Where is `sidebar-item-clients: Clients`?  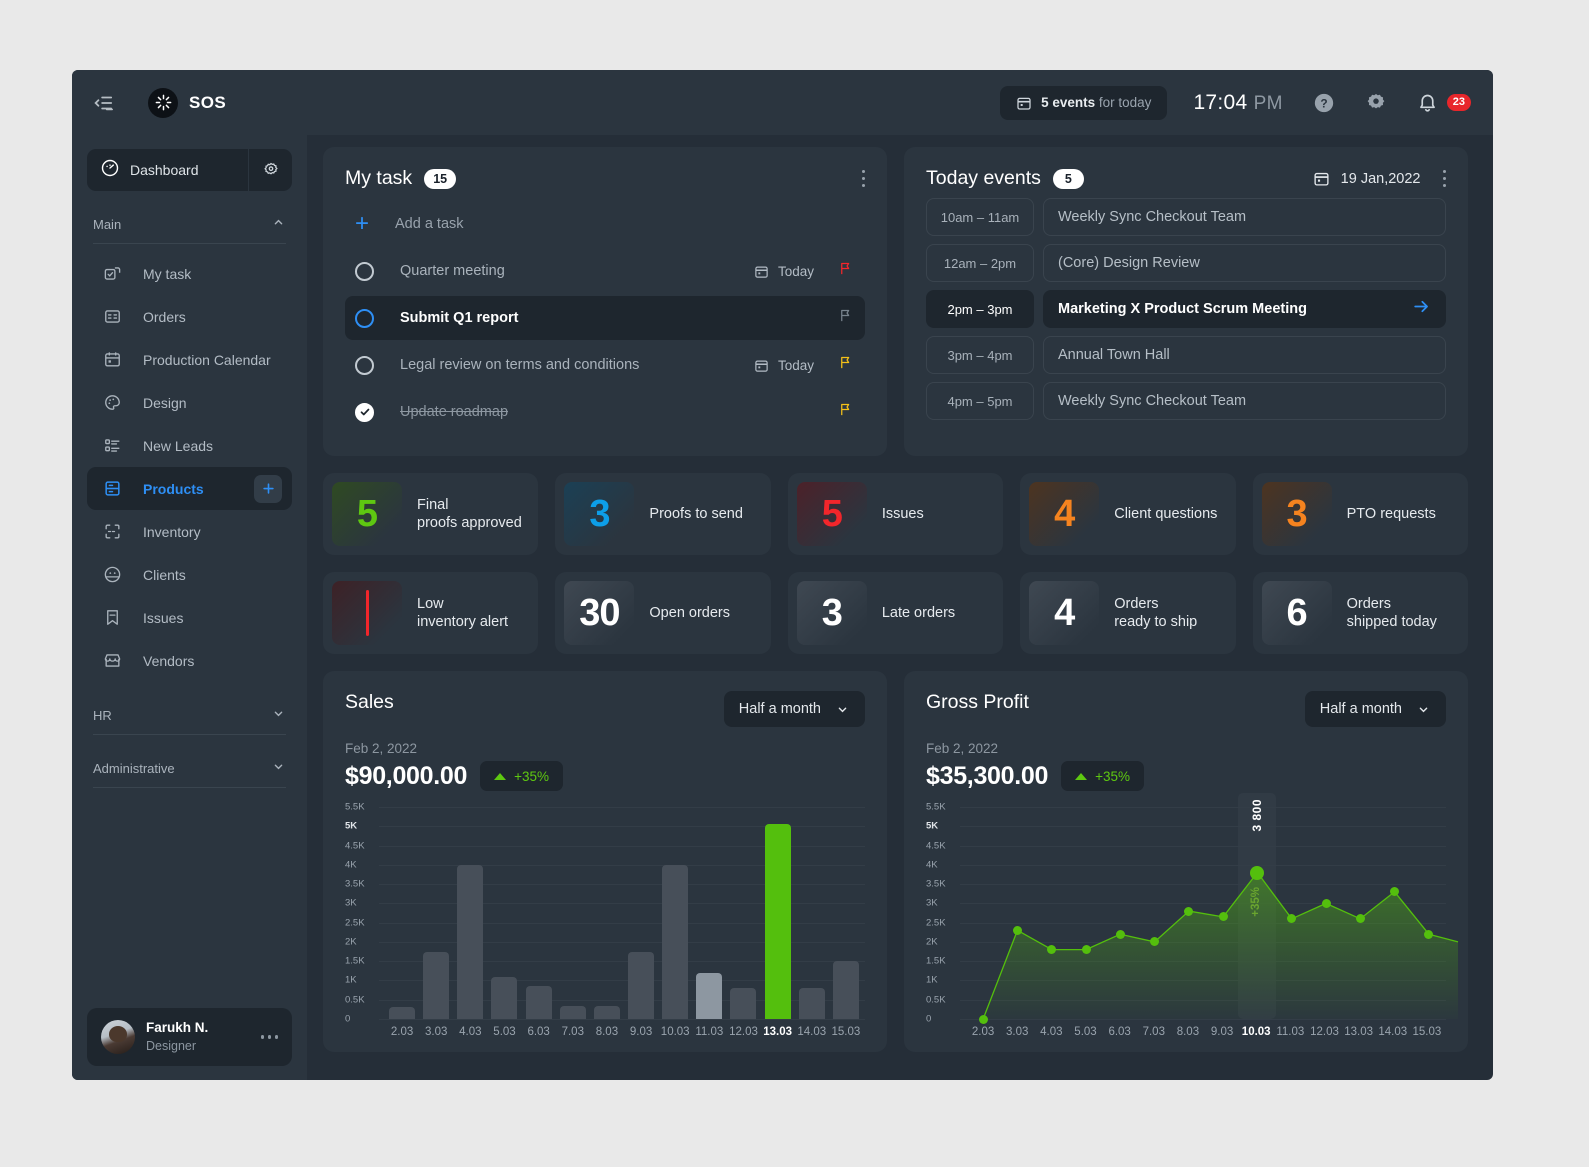
sidebar-item-clients: Clients is located at coordinates (189, 574).